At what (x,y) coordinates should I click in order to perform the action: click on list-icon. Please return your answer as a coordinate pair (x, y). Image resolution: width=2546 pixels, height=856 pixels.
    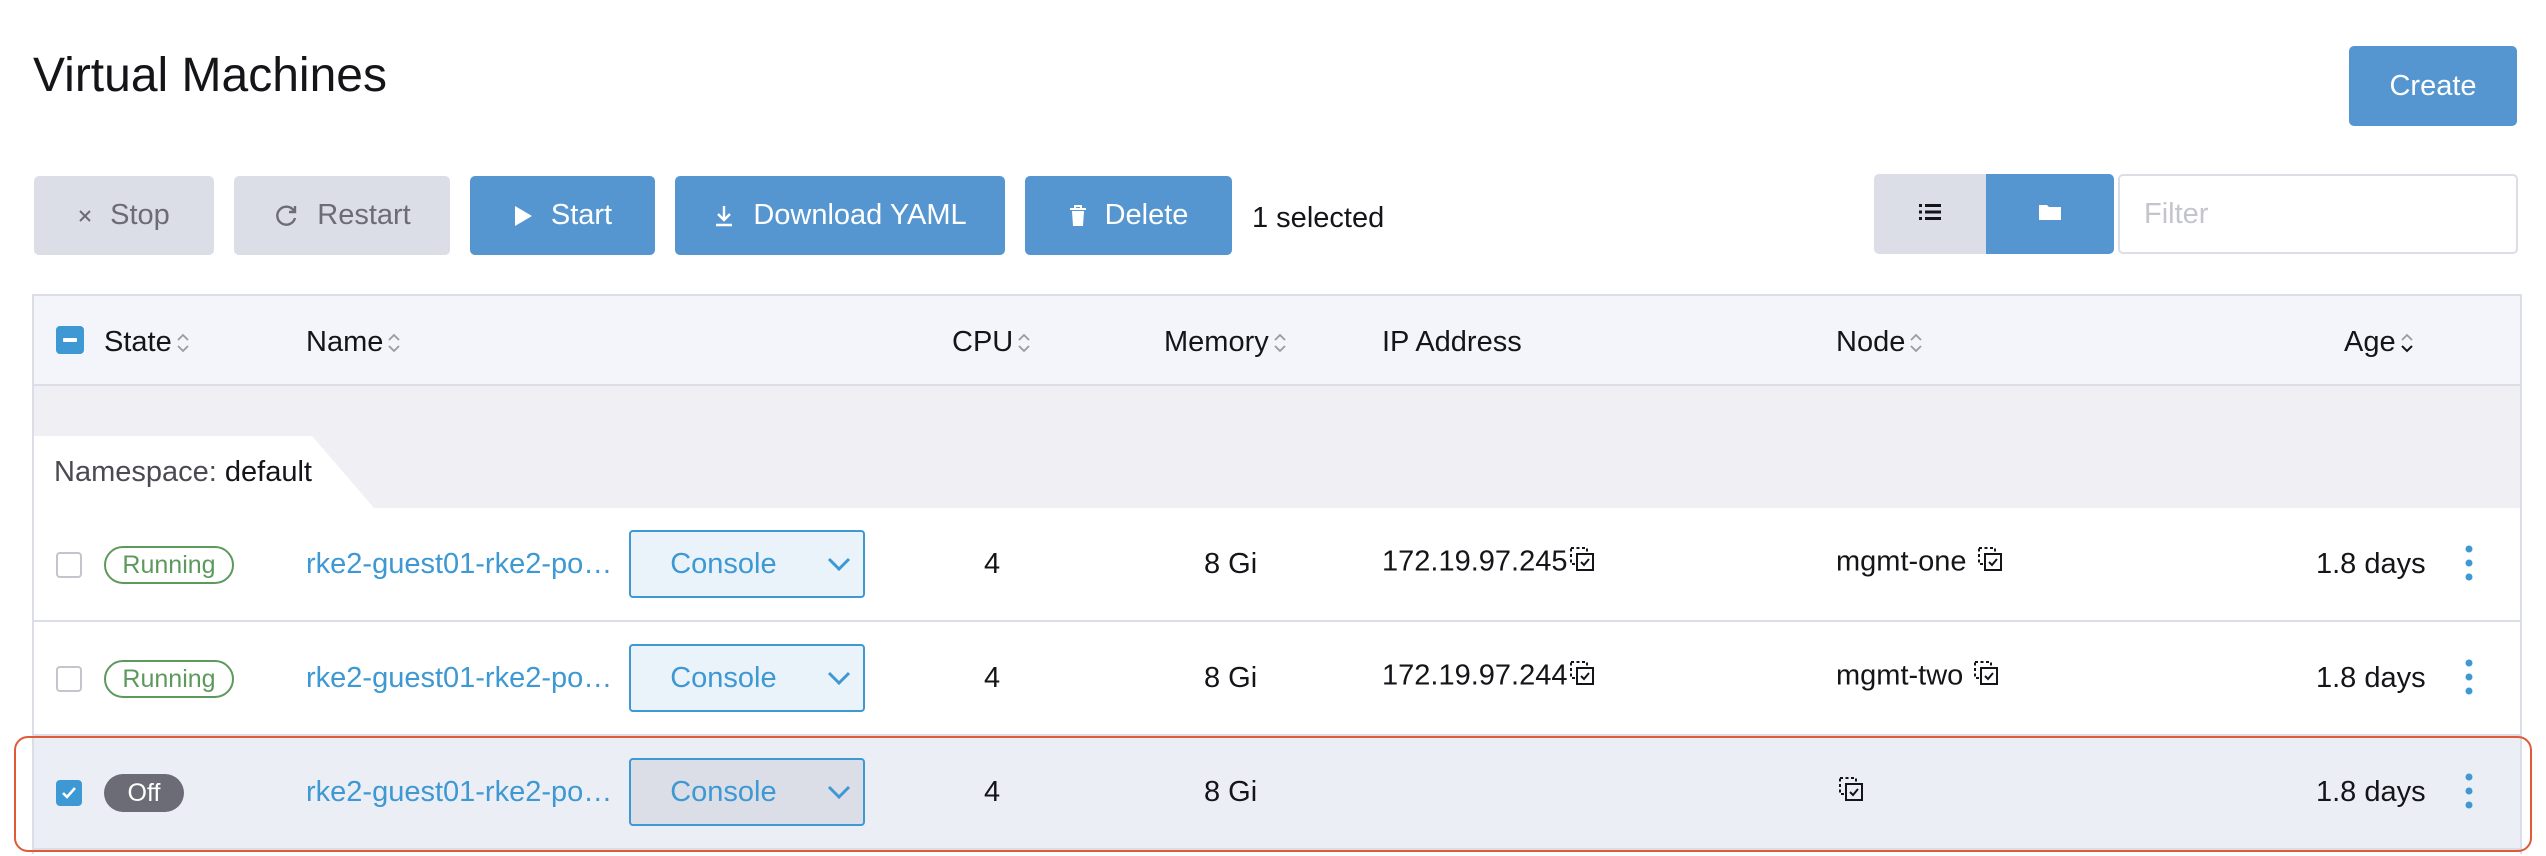
    Looking at the image, I should click on (1930, 214).